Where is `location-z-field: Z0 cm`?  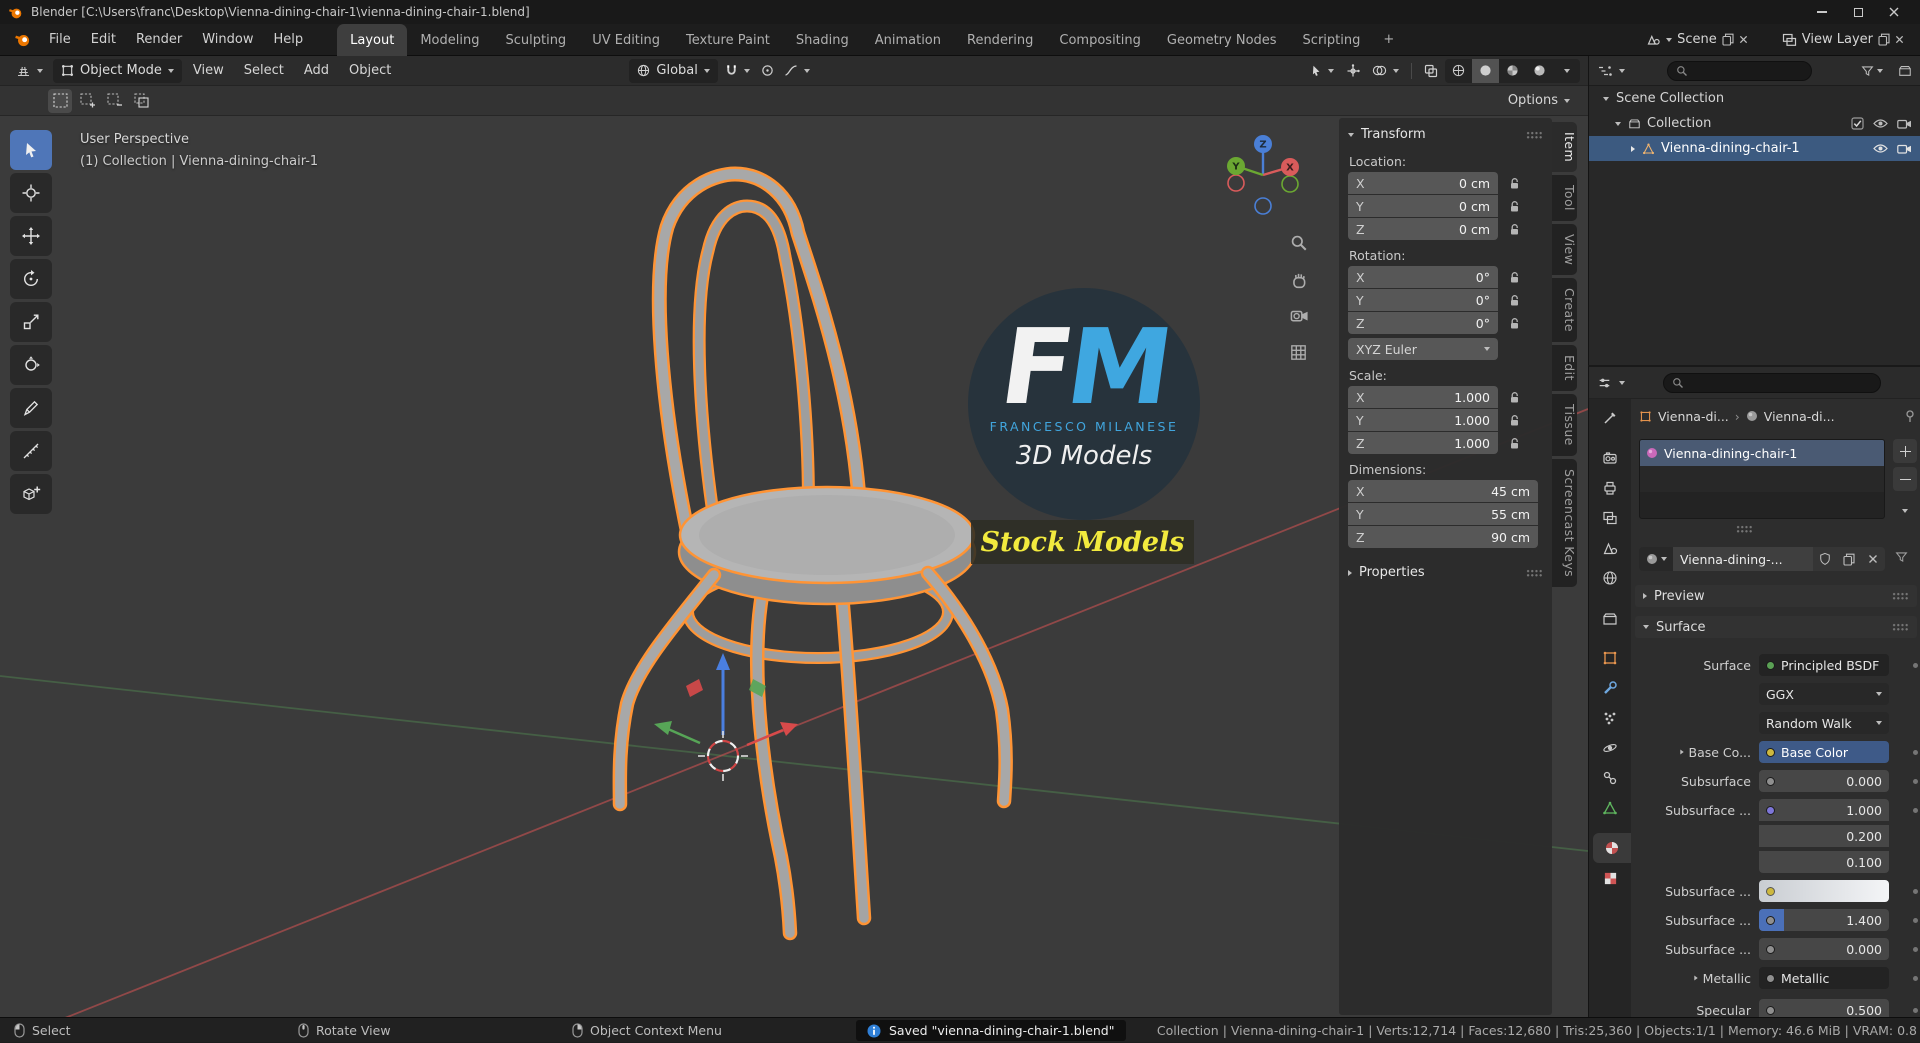
location-z-field: Z0 cm is located at coordinates (1423, 229).